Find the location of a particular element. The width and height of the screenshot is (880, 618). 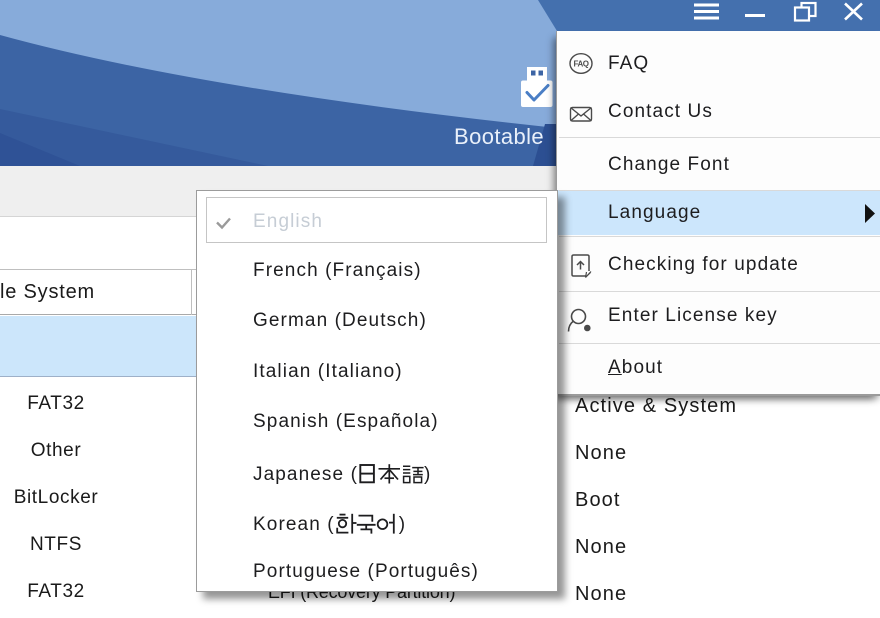

svg-text: FAQ is located at coordinates (581, 64).